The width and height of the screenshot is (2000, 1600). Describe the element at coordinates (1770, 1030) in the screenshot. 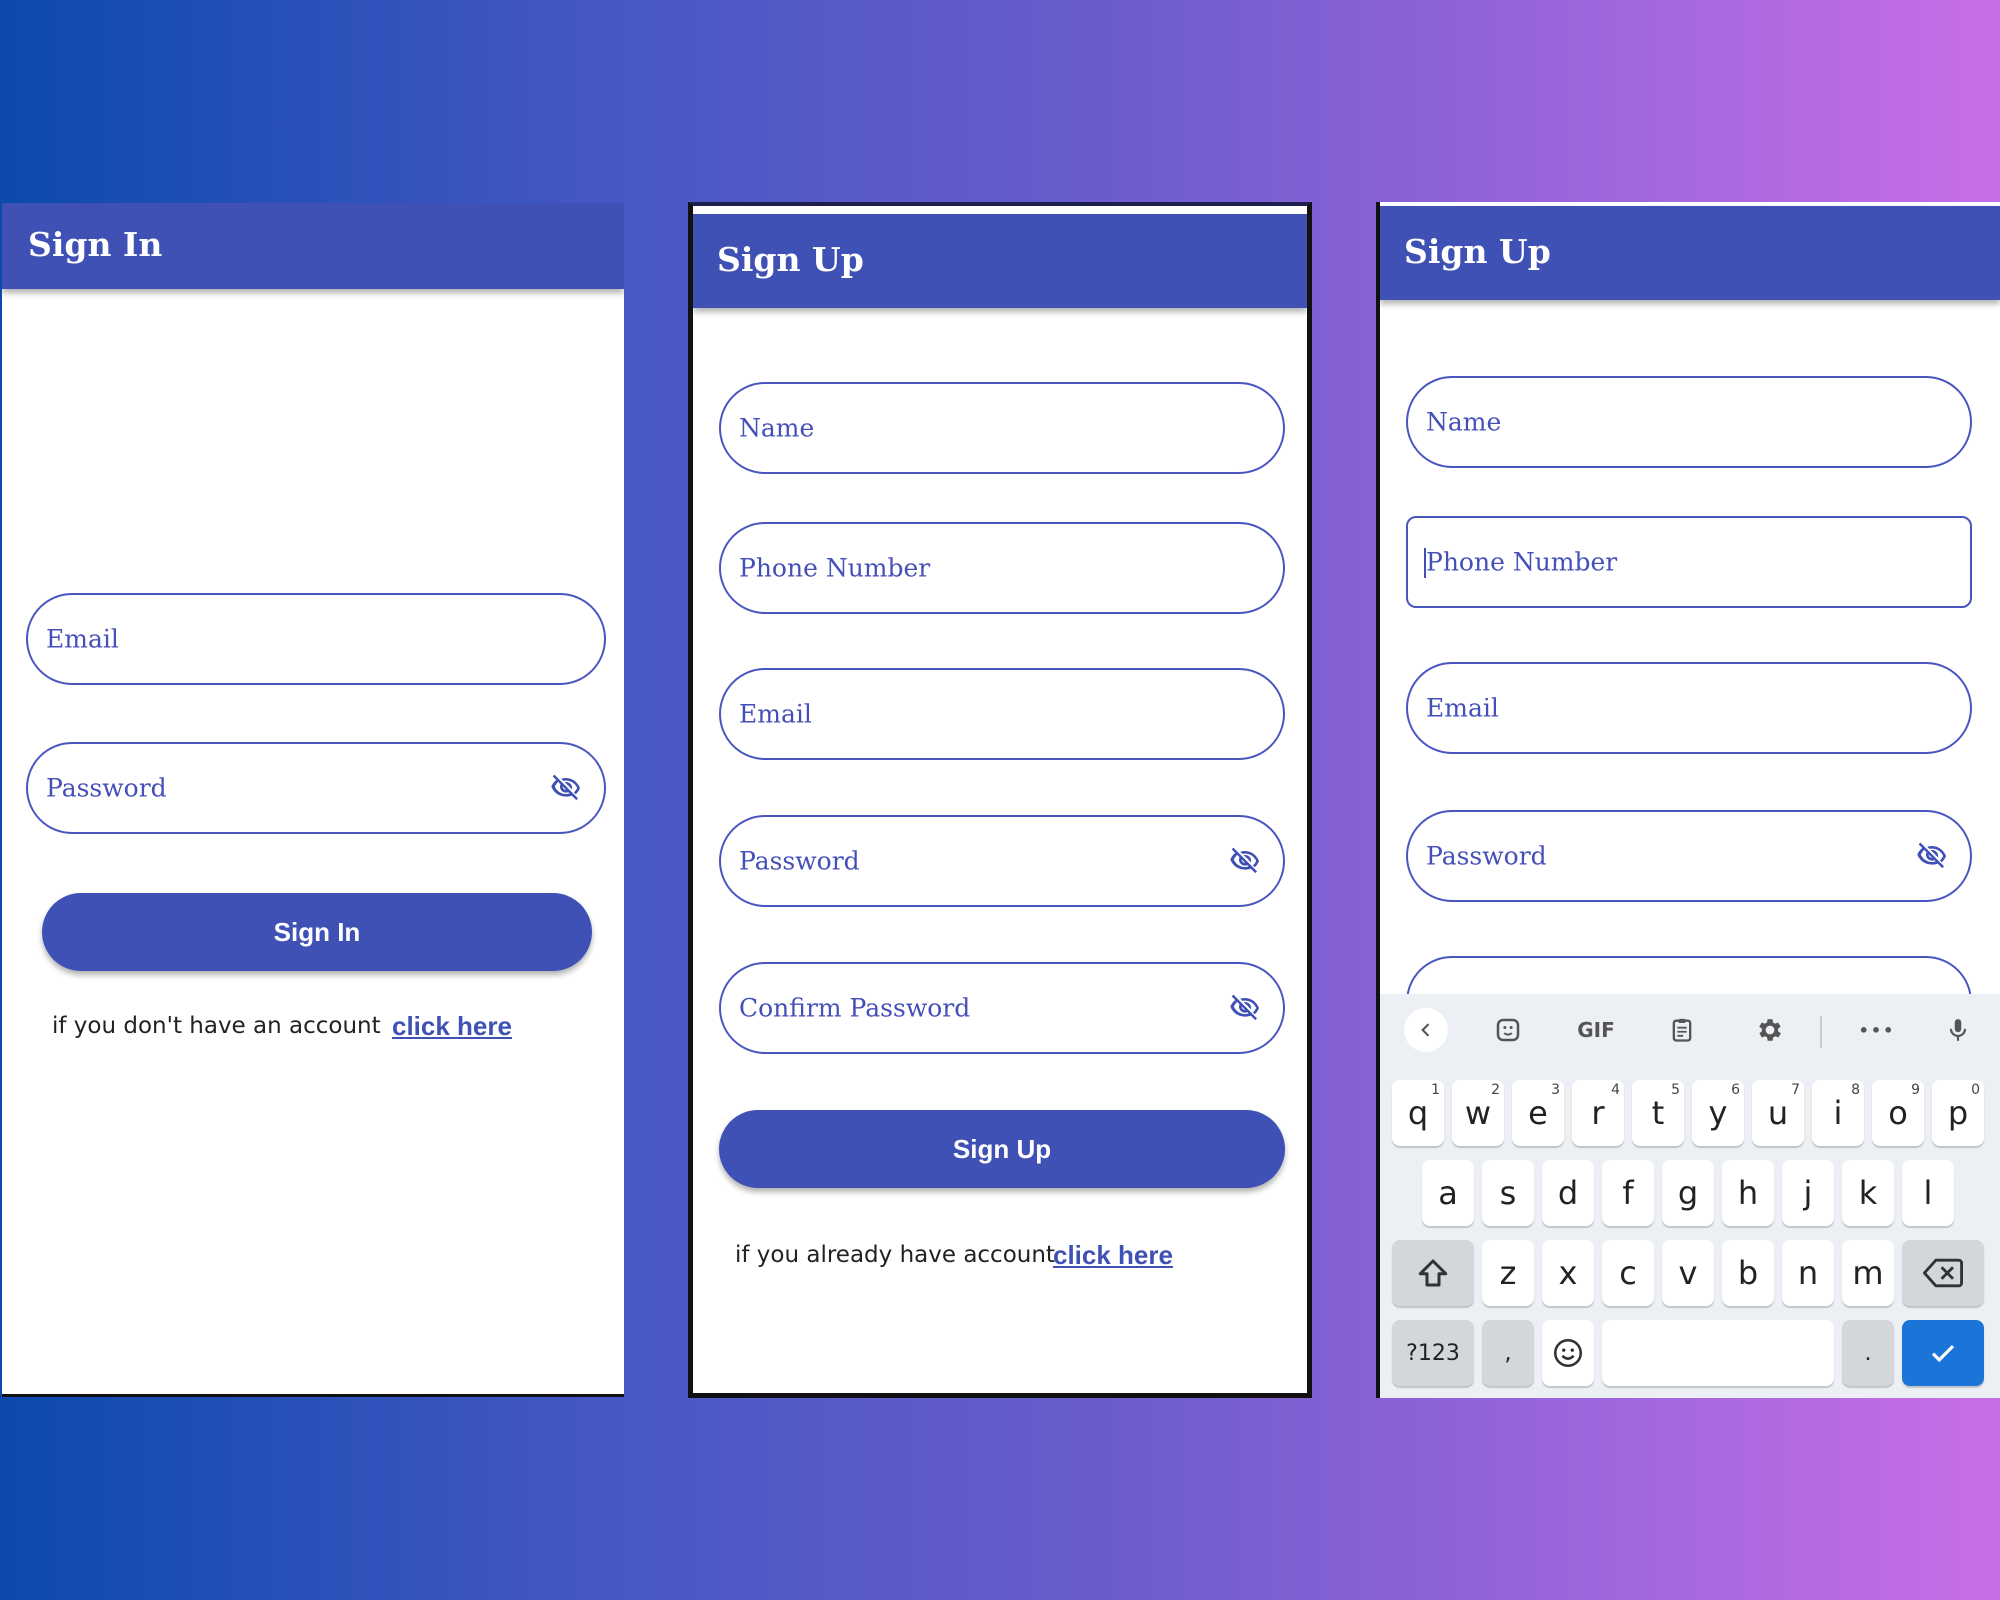

I see `gear-icon` at that location.